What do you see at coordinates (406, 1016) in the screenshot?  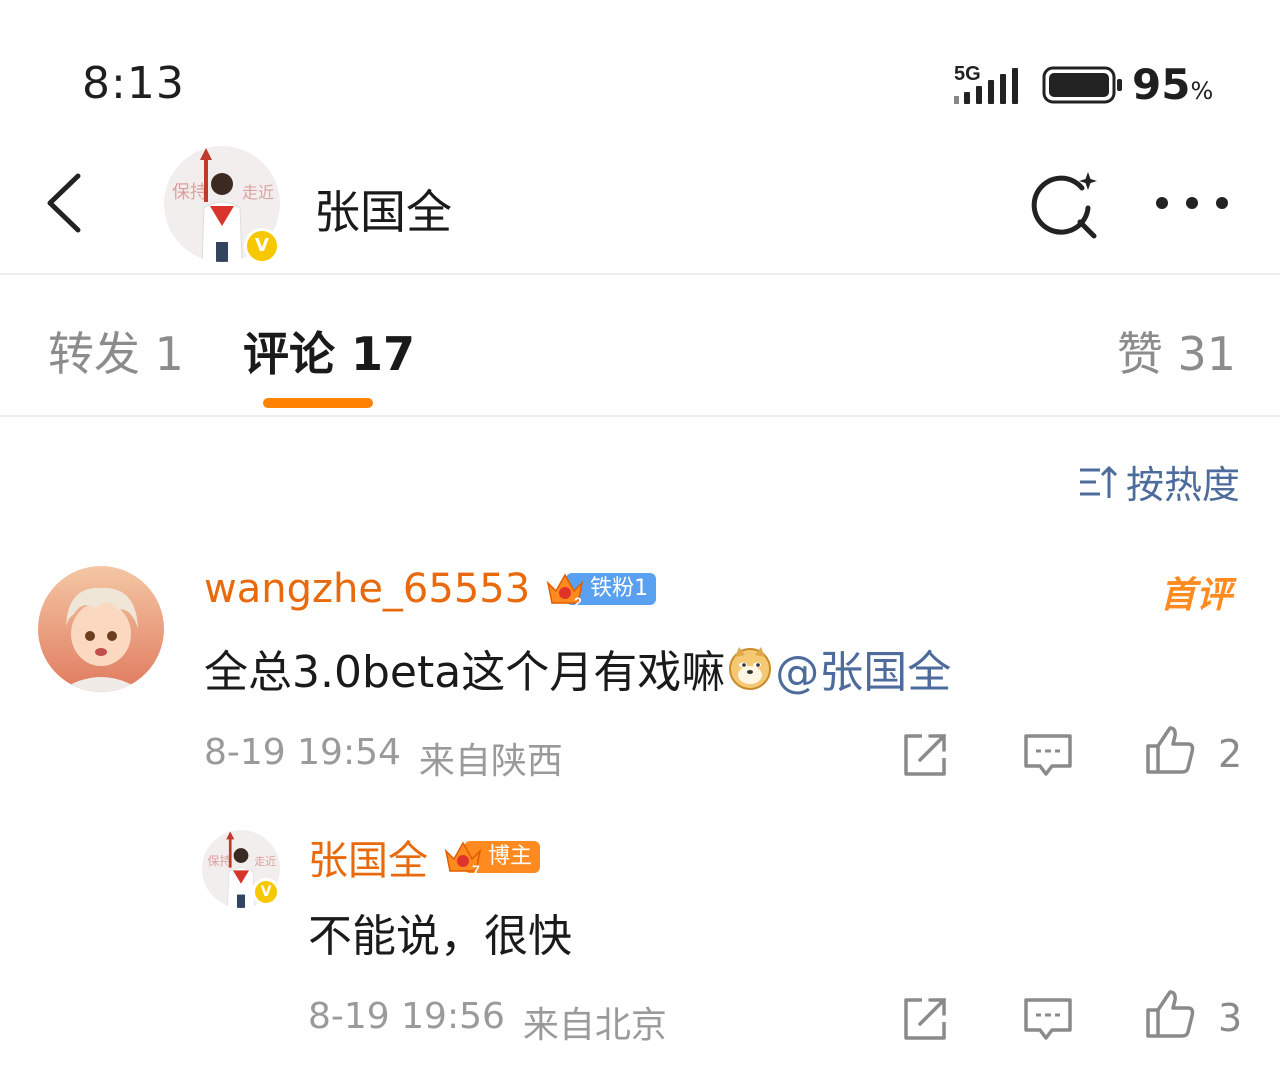 I see `comment-2-date: 8-19 19:56` at bounding box center [406, 1016].